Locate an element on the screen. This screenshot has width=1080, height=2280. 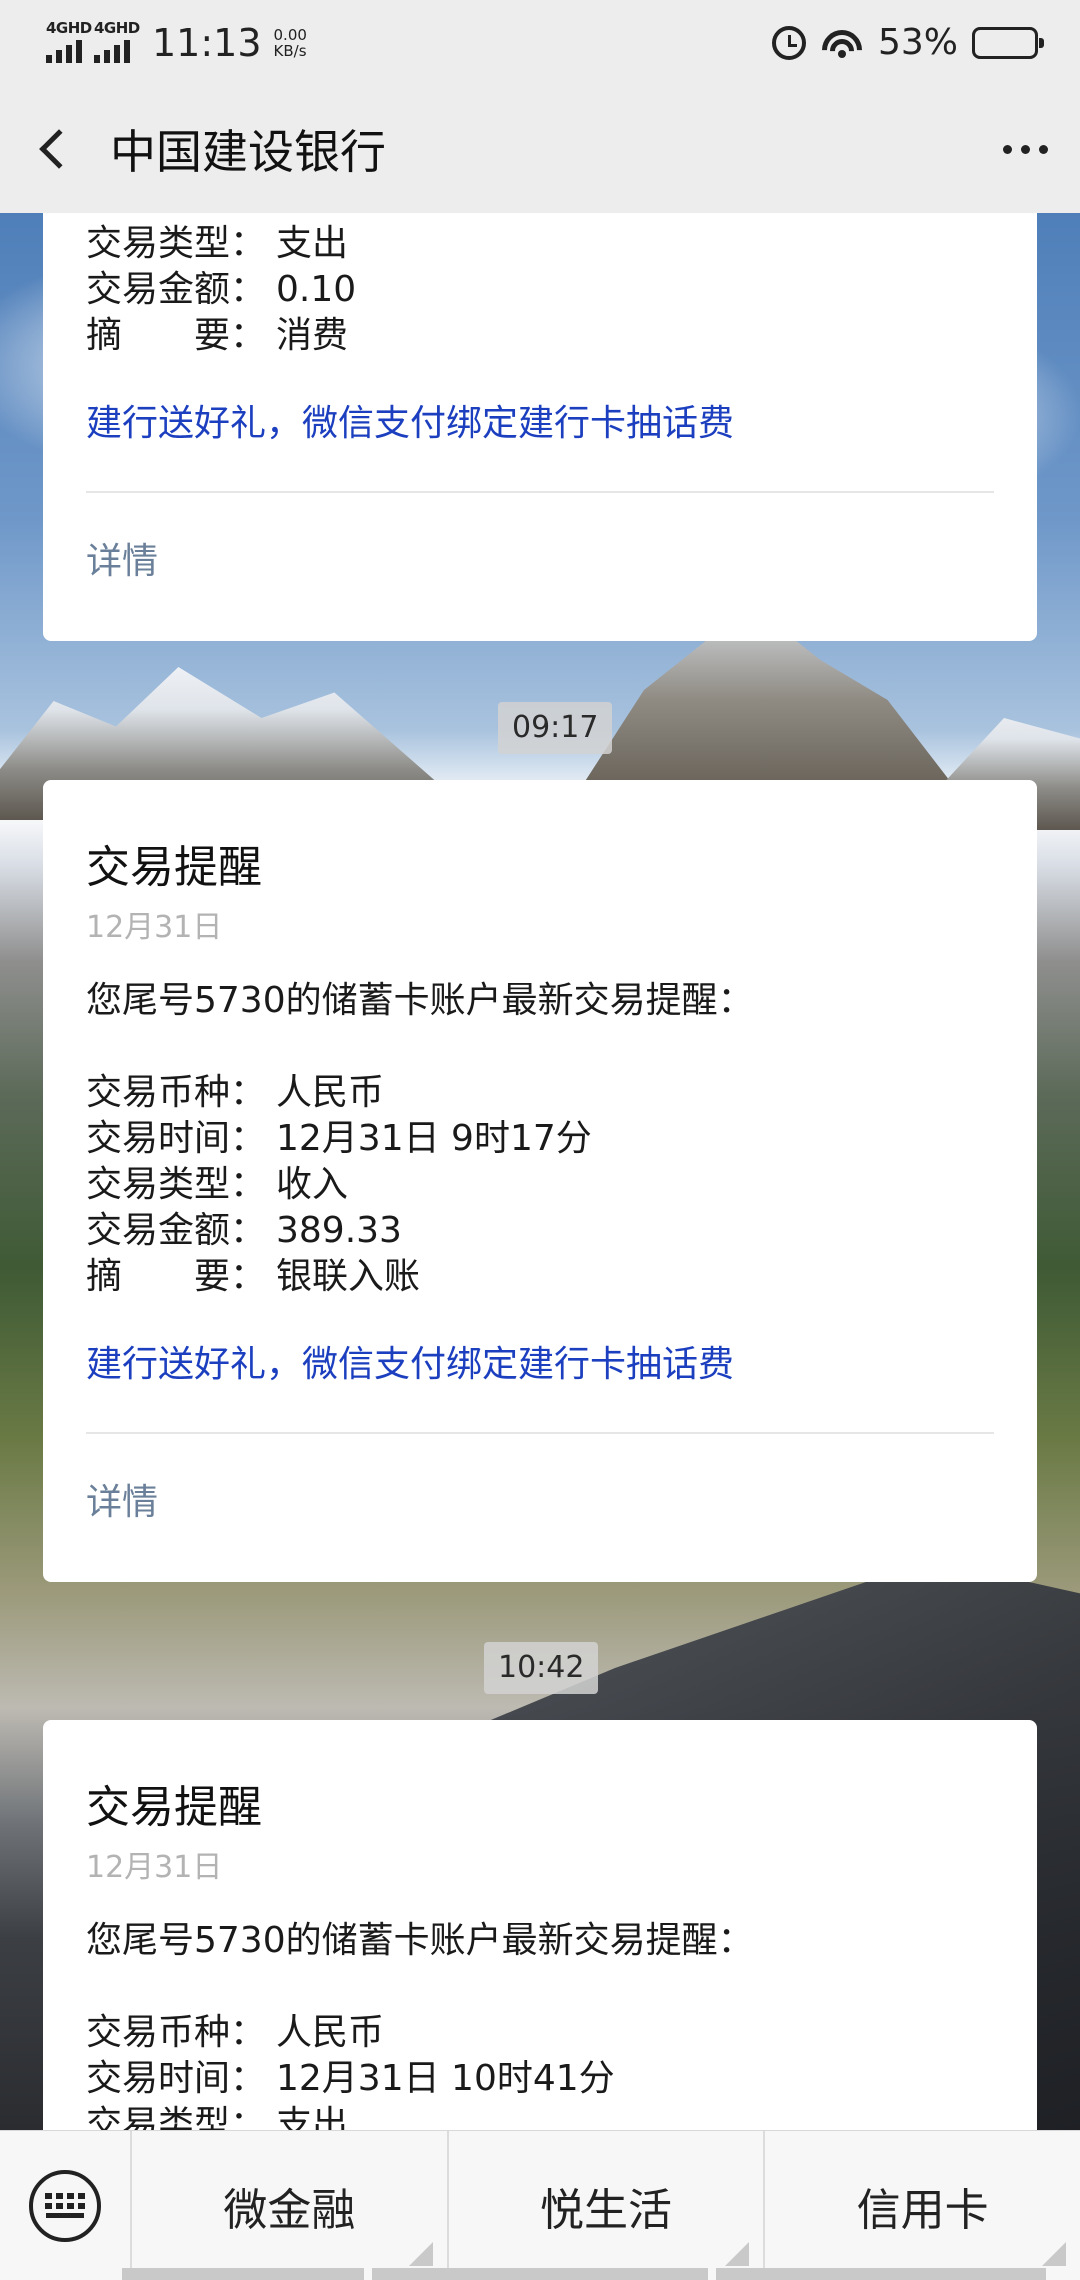
network-speed-value: 0.00 is located at coordinates (290, 34).